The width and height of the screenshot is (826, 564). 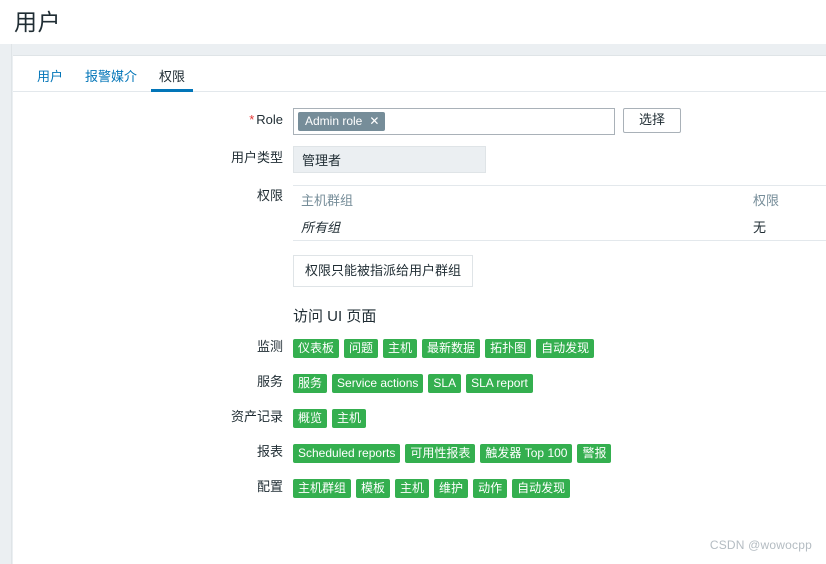 I want to click on form-row-ui-title: 访问 UI 页面, so click(x=419, y=319).